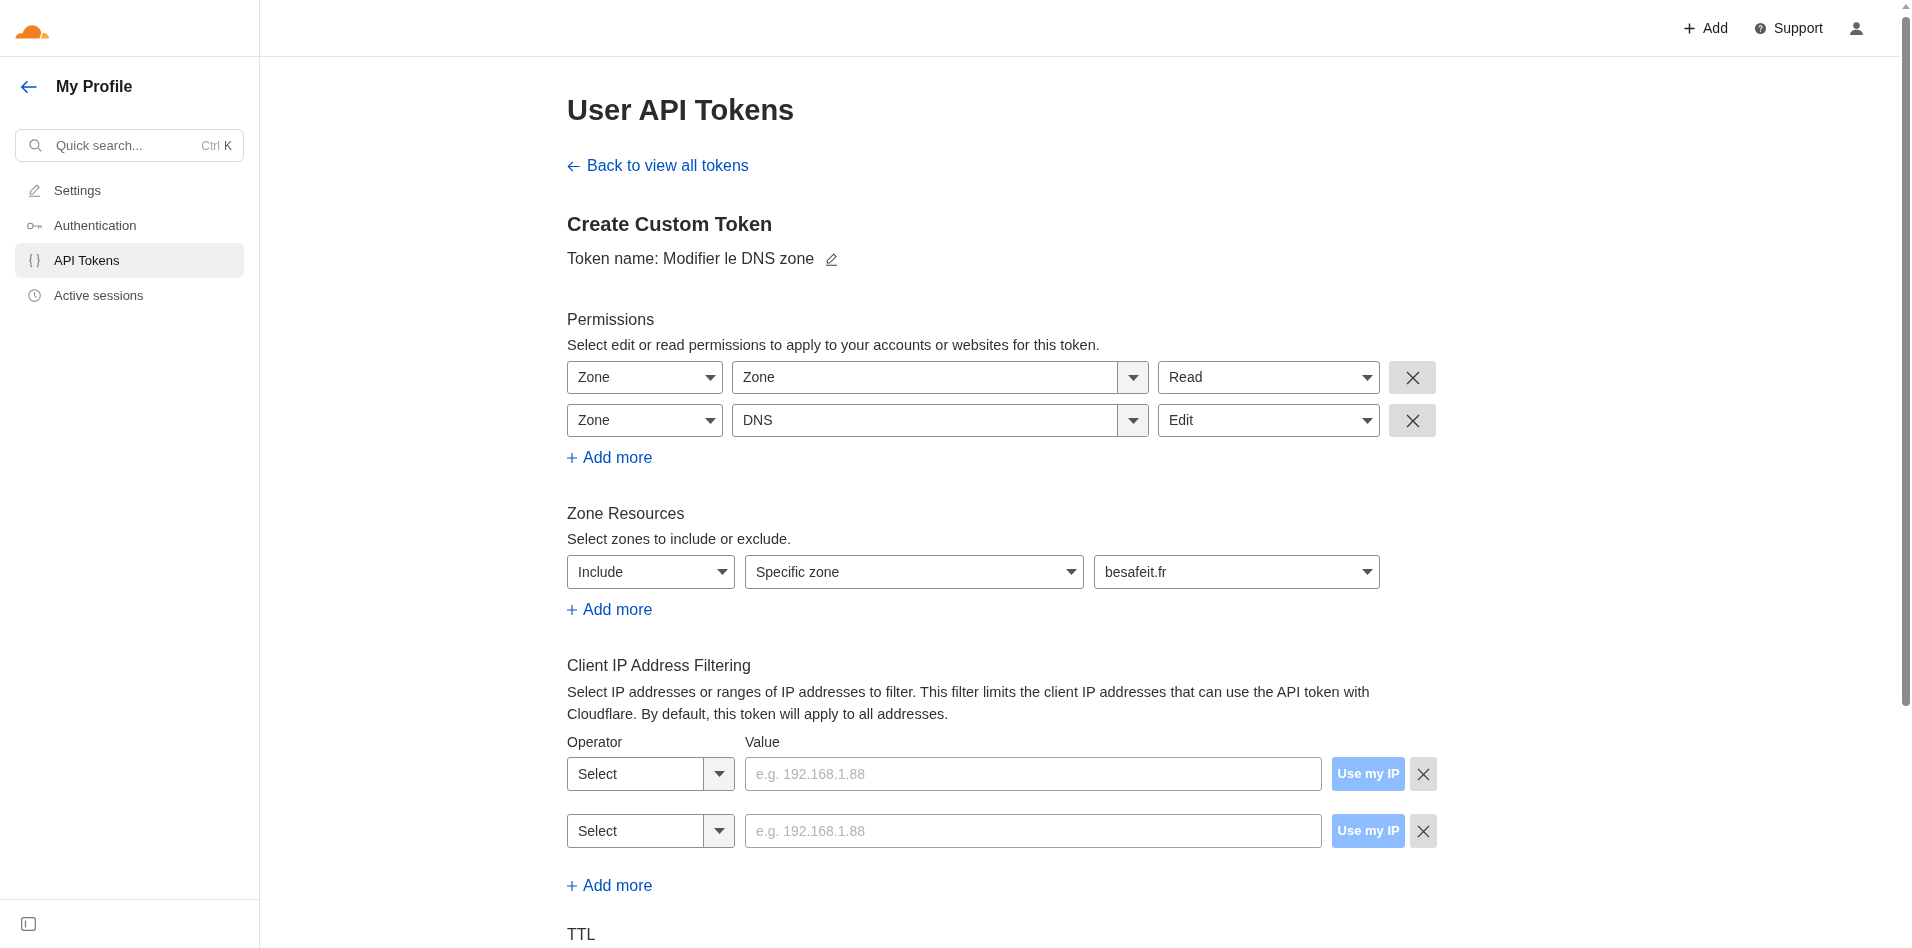 This screenshot has width=1912, height=948. Describe the element at coordinates (94, 87) in the screenshot. I see `profile-title: My Profile` at that location.